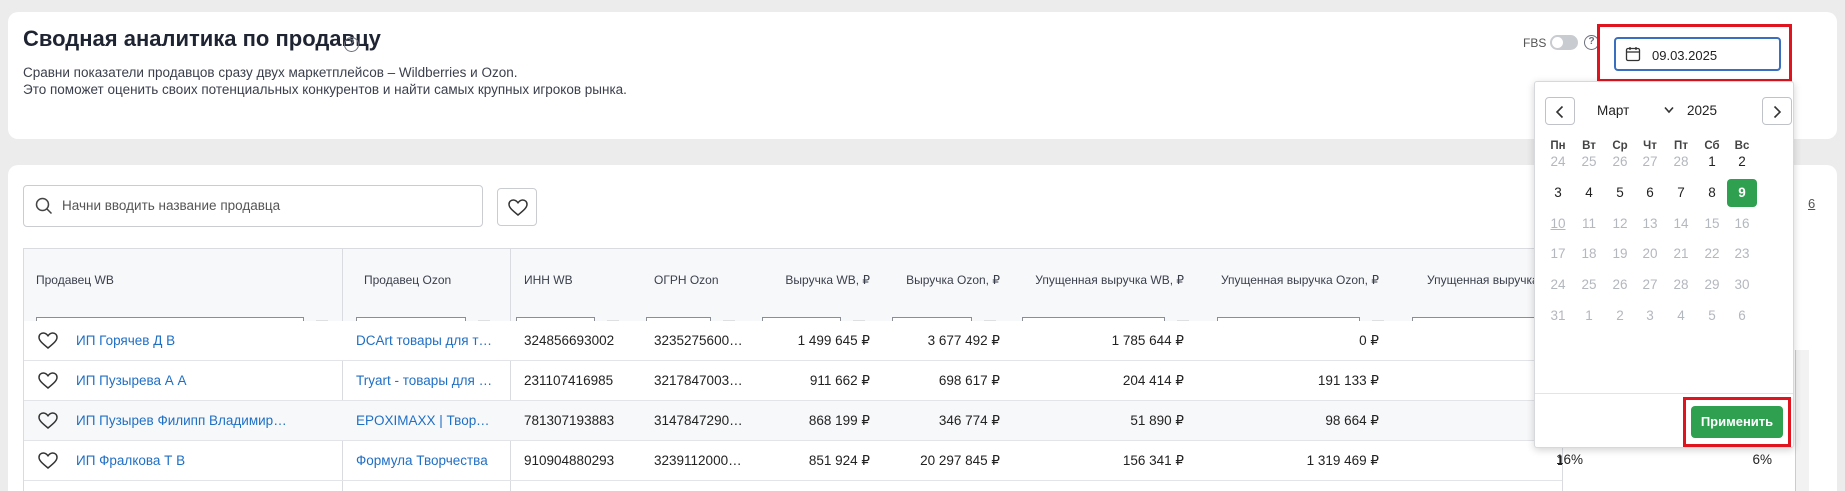 The width and height of the screenshot is (1845, 491). Describe the element at coordinates (1777, 111) in the screenshot. I see `next-month-button` at that location.